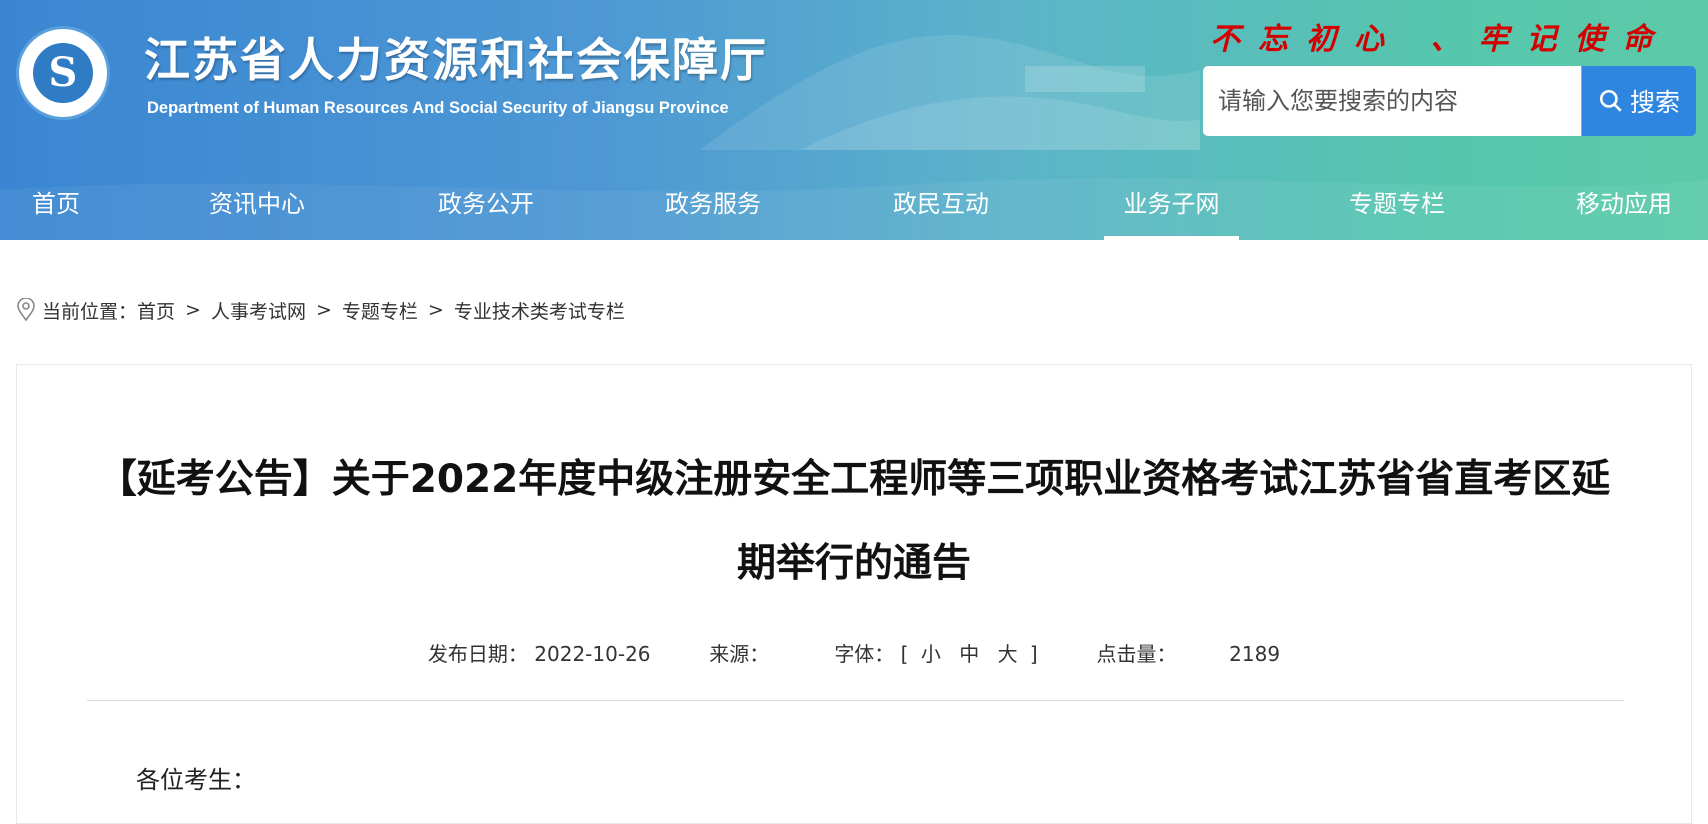 This screenshot has height=824, width=1708. What do you see at coordinates (969, 652) in the screenshot?
I see `font-size-medium-button: 中` at bounding box center [969, 652].